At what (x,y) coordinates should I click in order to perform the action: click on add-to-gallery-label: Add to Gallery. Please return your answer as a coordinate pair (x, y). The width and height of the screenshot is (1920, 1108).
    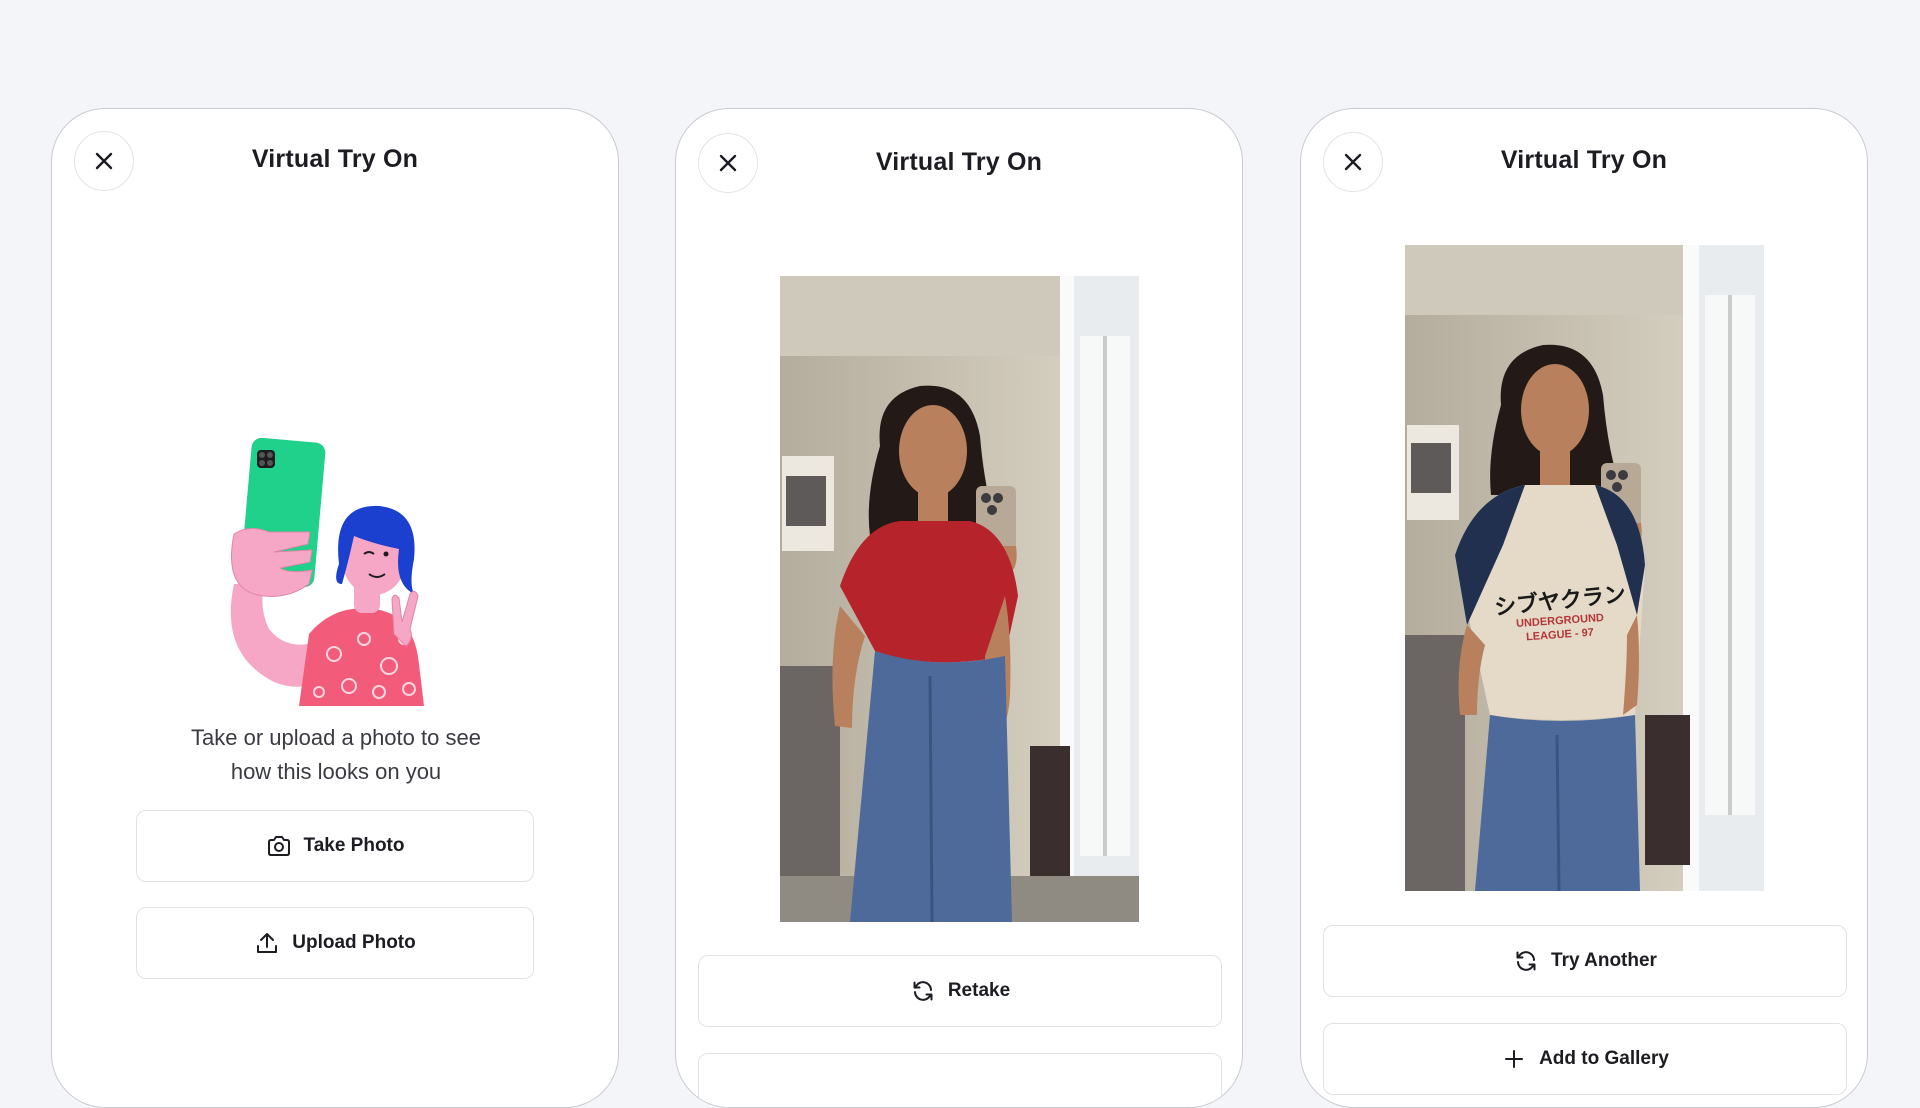
    Looking at the image, I should click on (1604, 1058).